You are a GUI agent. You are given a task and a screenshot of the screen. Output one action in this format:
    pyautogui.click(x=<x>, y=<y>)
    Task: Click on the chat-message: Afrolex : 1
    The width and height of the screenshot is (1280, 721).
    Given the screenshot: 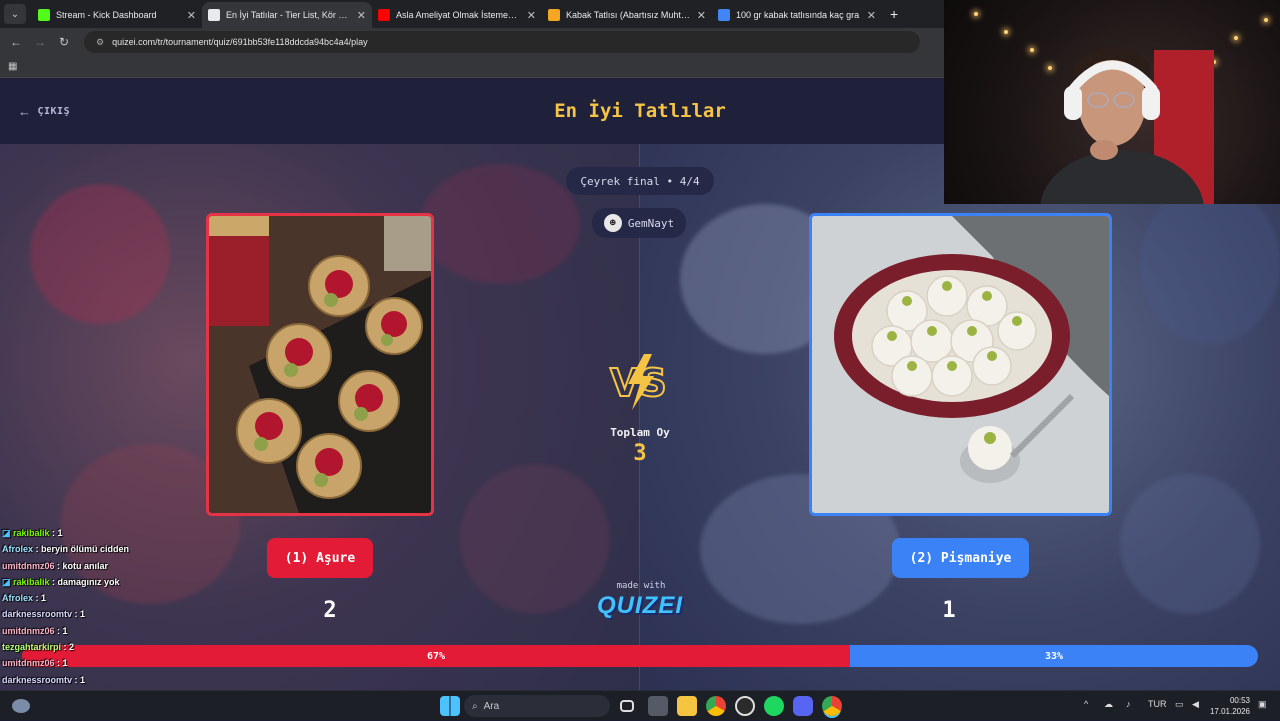 What is the action you would take?
    pyautogui.click(x=127, y=598)
    